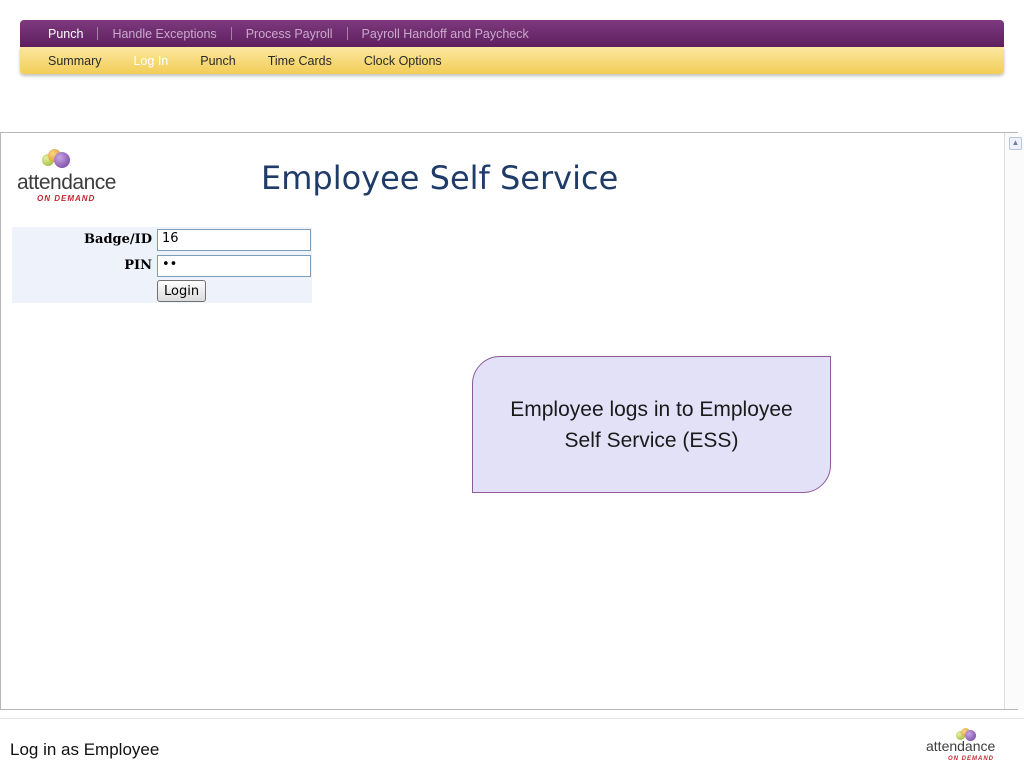 Image resolution: width=1024 pixels, height=768 pixels. I want to click on subnav-punch: Punch, so click(217, 61).